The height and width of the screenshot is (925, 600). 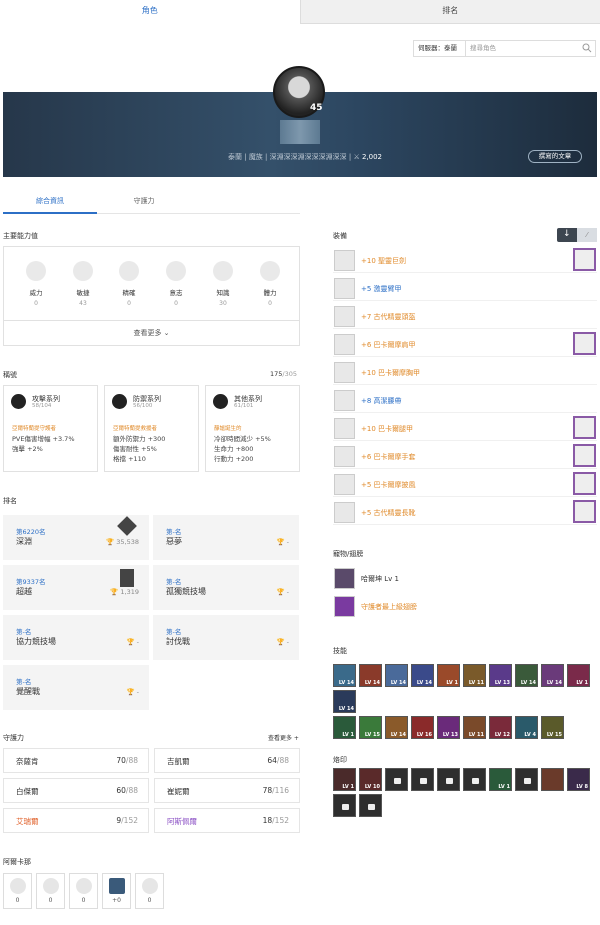 I want to click on arcana-slot: +0, so click(x=116, y=891).